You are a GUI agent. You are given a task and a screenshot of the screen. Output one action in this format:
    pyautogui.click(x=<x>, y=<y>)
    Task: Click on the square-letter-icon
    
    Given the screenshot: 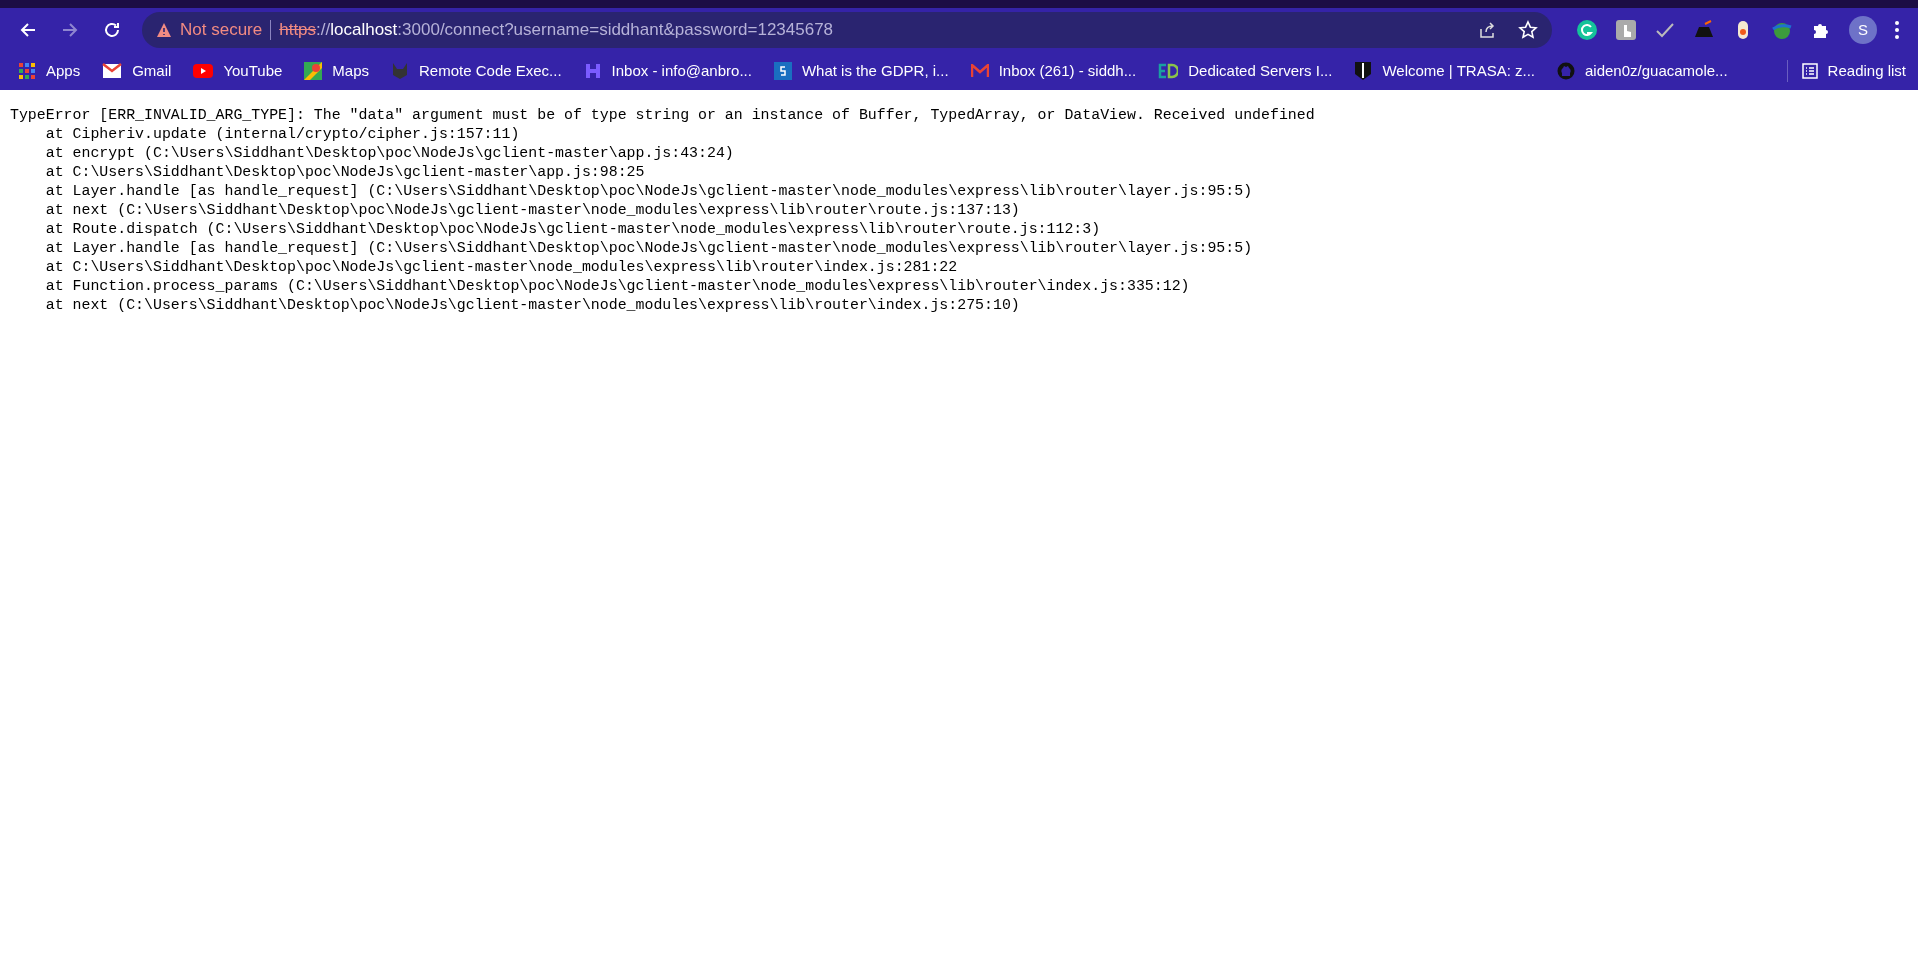 What is the action you would take?
    pyautogui.click(x=782, y=71)
    